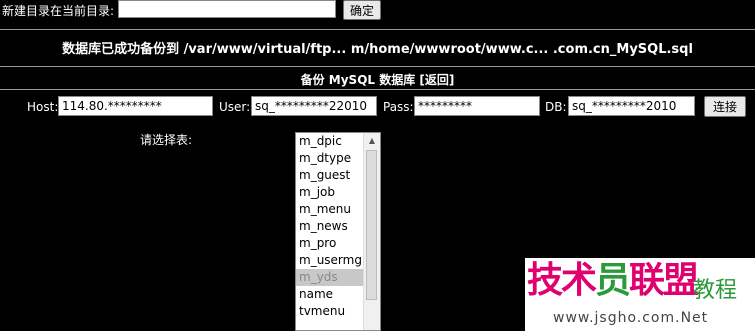 The image size is (755, 331). What do you see at coordinates (715, 290) in the screenshot?
I see `watermark-suffix: 教程` at bounding box center [715, 290].